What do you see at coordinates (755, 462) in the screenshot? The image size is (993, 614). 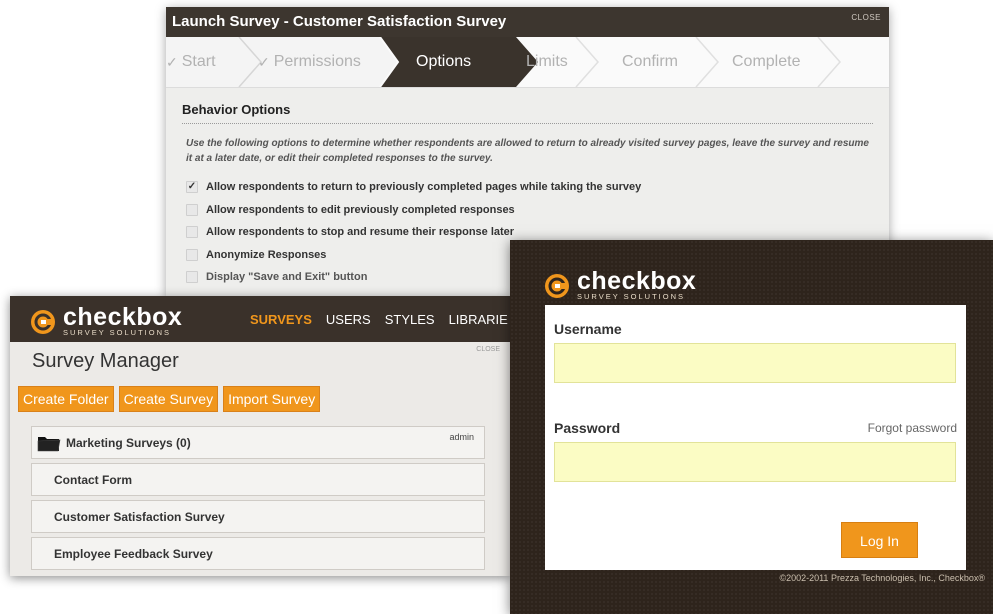 I see `password-field` at bounding box center [755, 462].